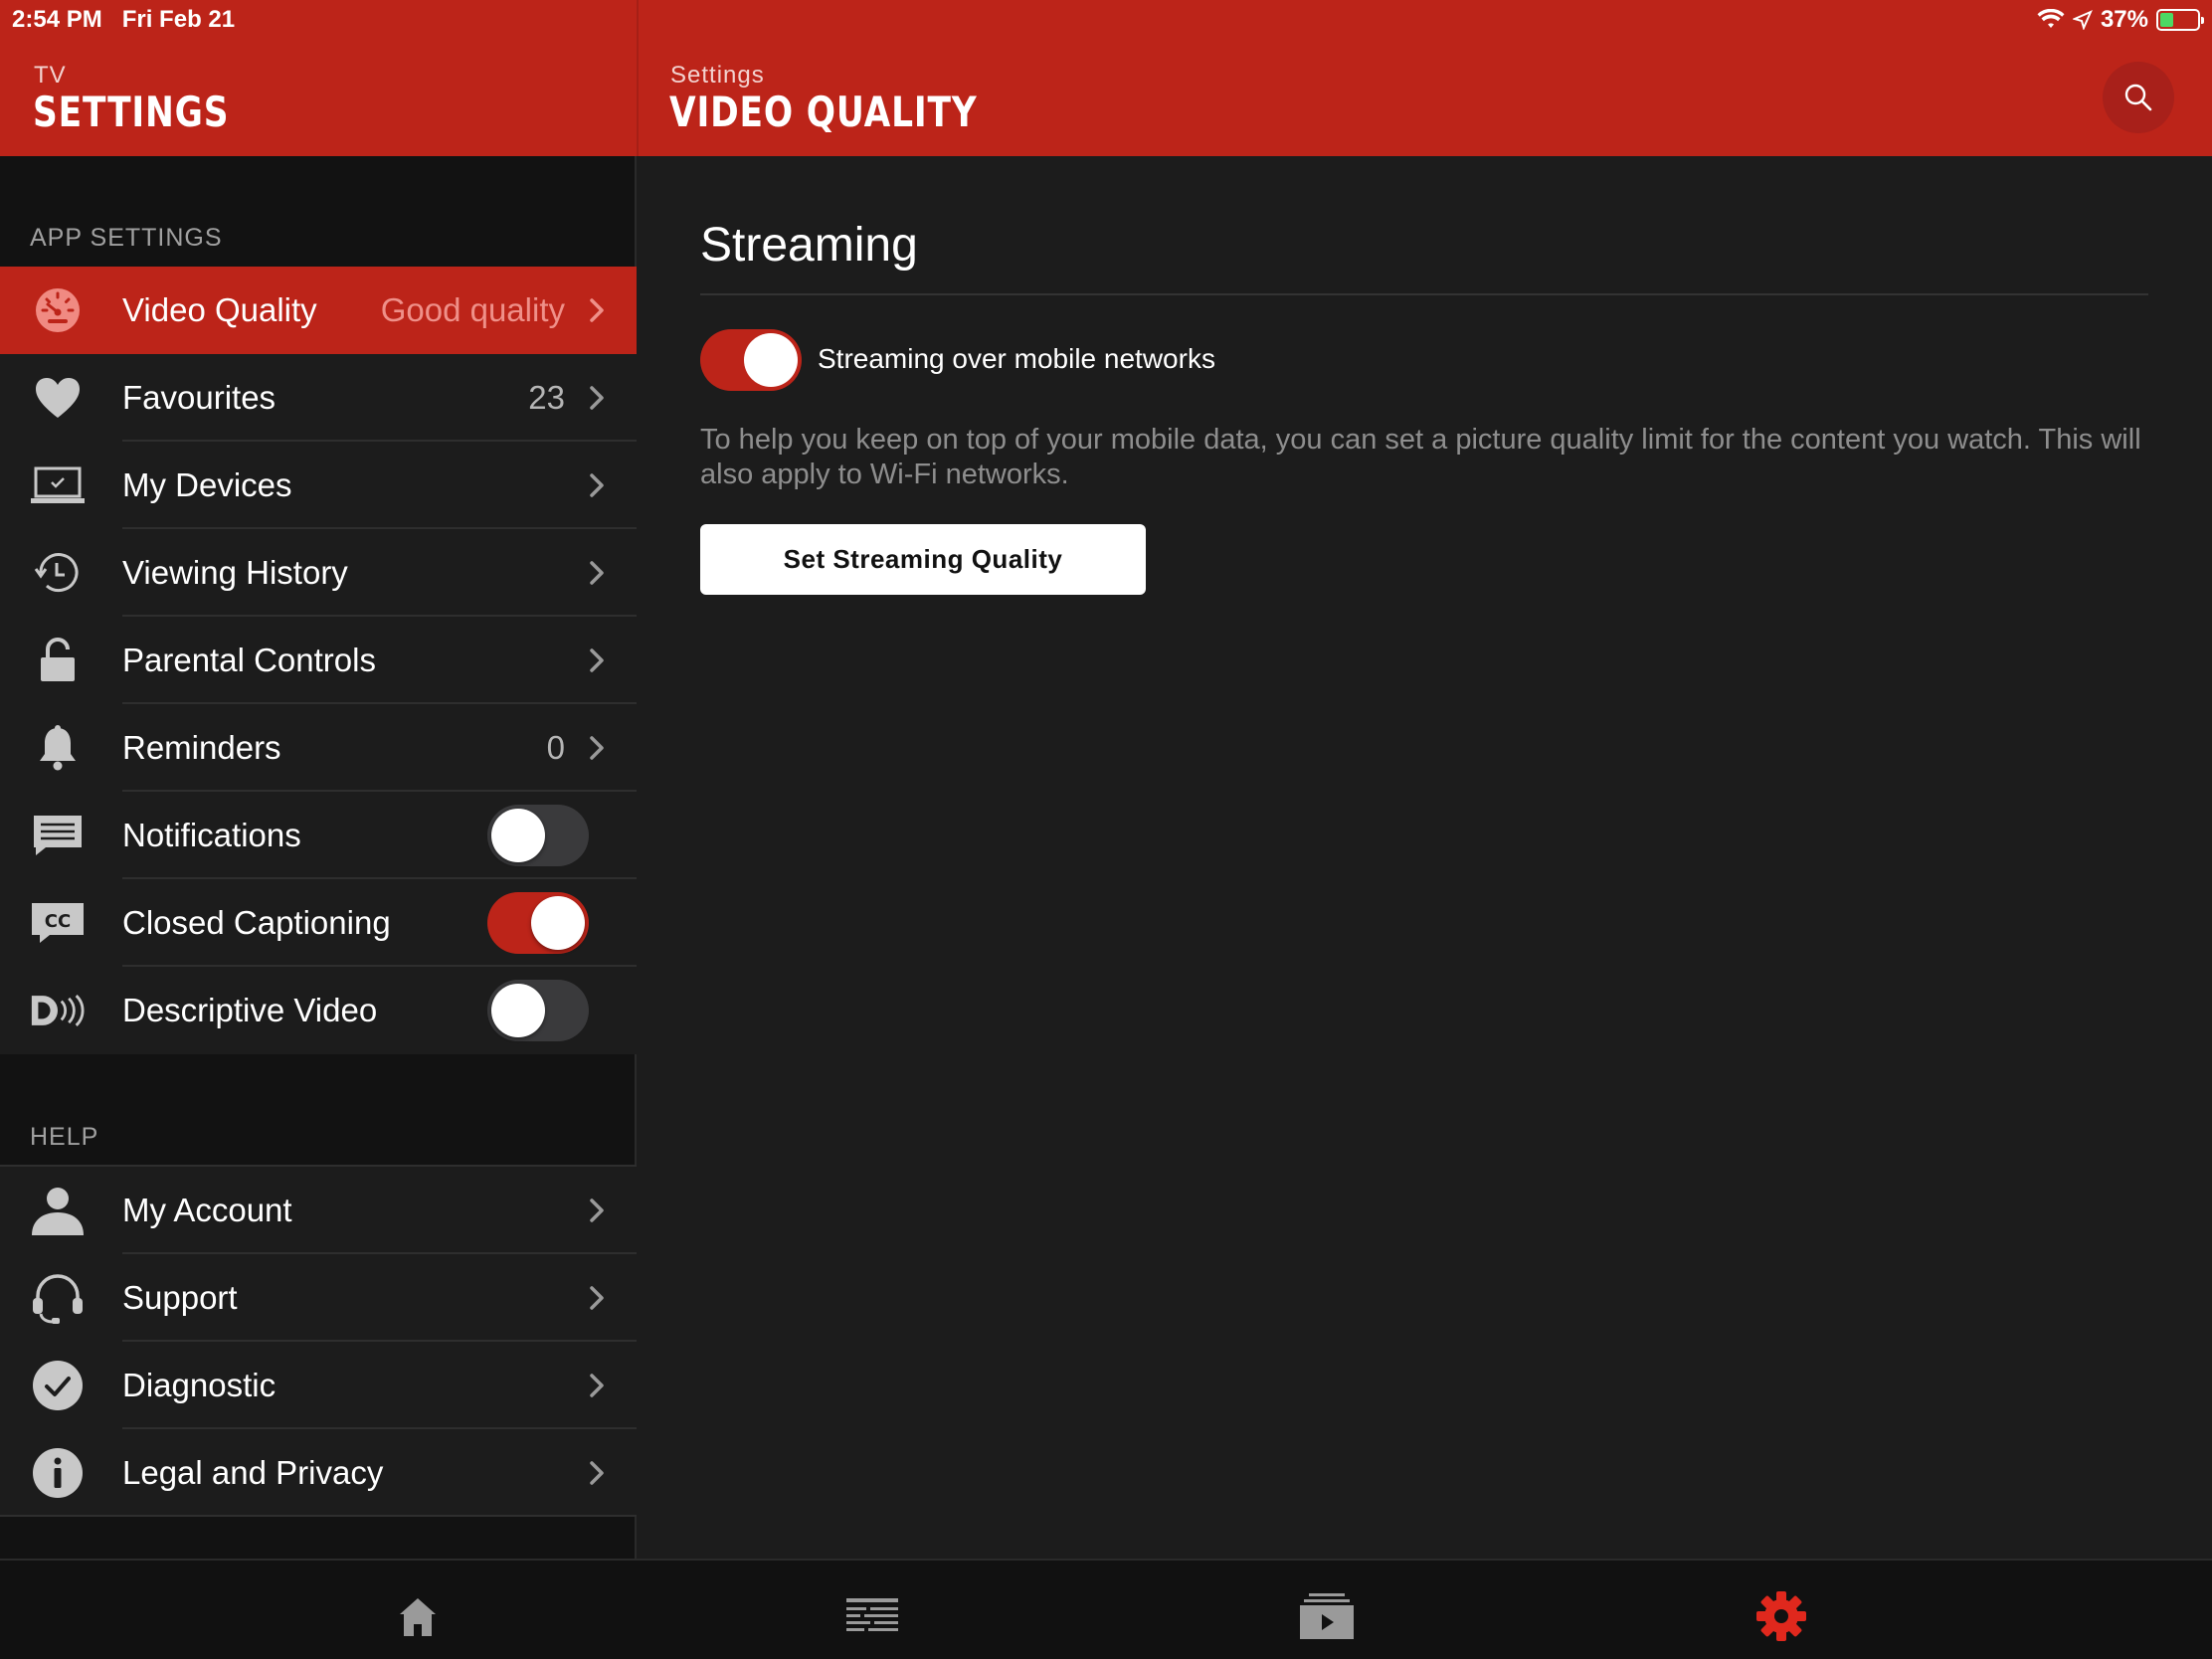 The height and width of the screenshot is (1659, 2212). I want to click on sidebar-item-video-quality: Video Quality Good quality, so click(318, 310).